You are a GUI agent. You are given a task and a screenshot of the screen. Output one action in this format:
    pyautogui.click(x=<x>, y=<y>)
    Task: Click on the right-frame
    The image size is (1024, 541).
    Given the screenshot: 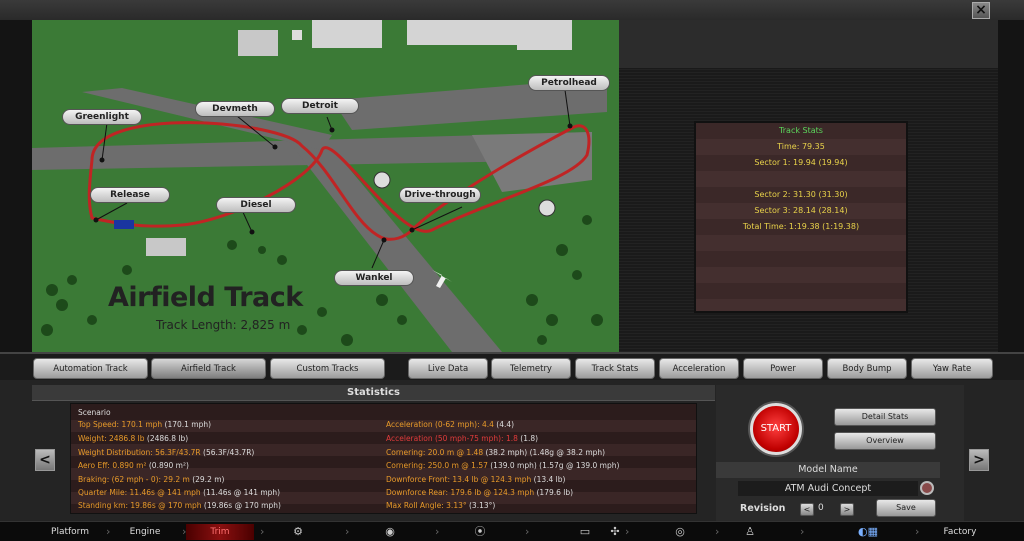 What is the action you would take?
    pyautogui.click(x=1011, y=186)
    